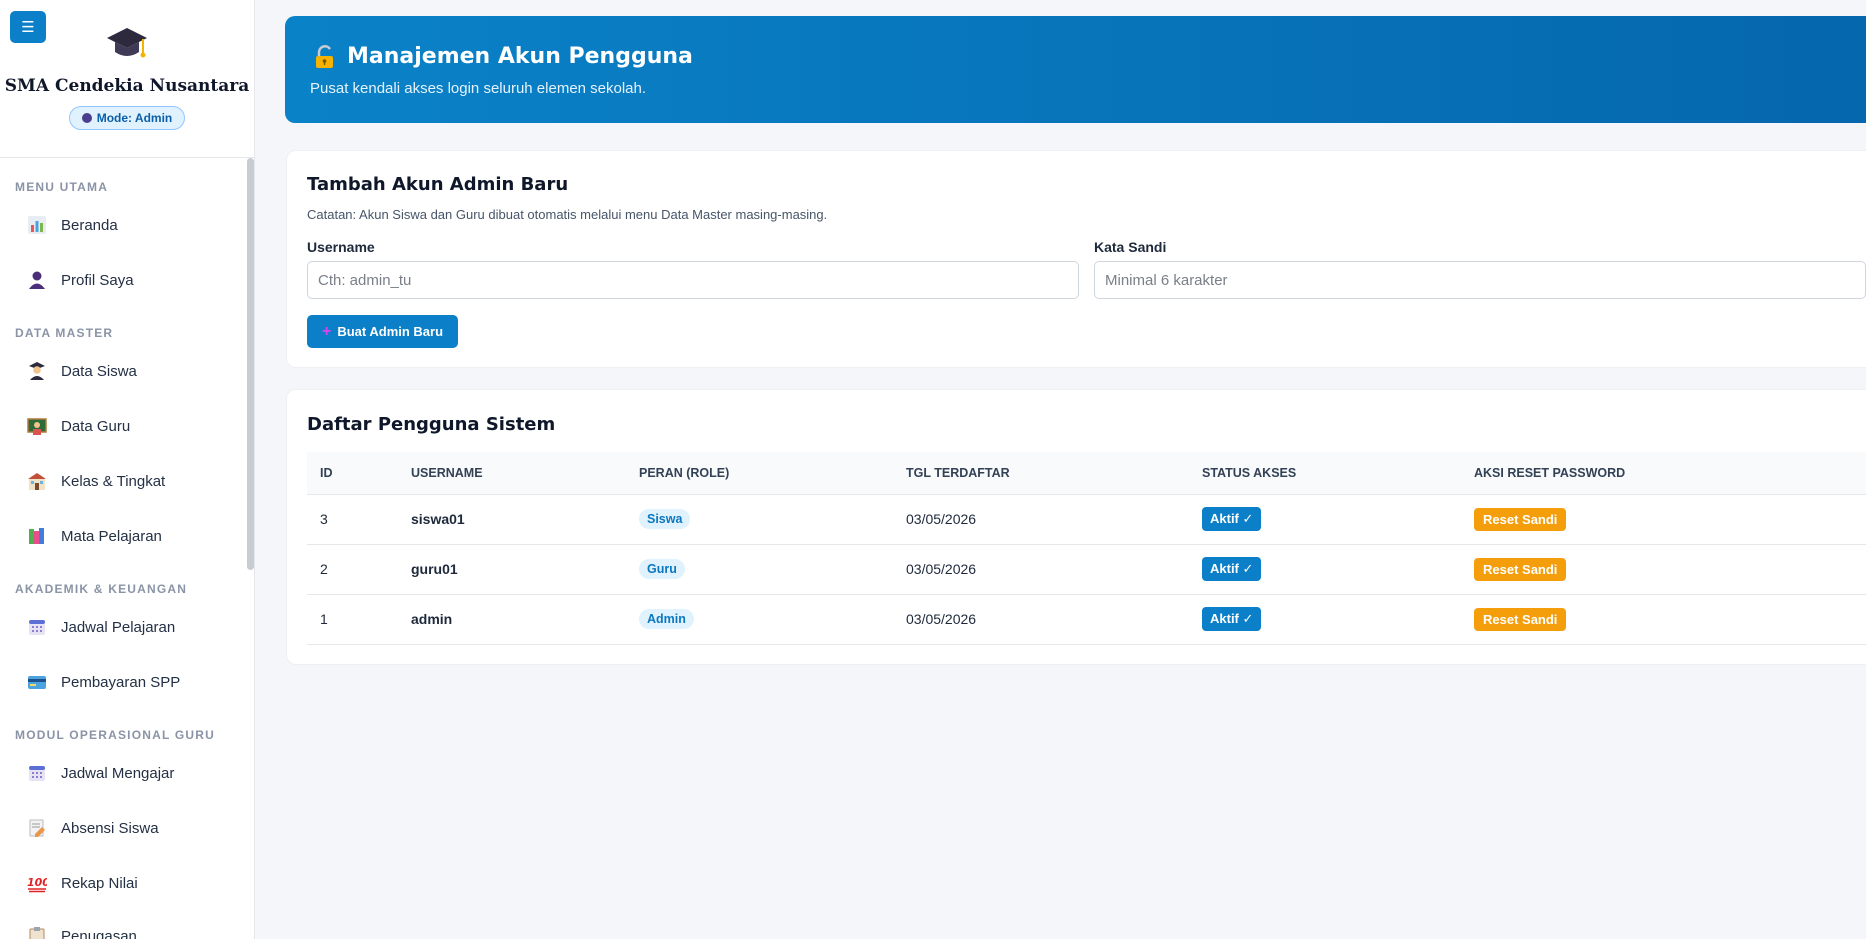 The image size is (1866, 939). Describe the element at coordinates (520, 56) in the screenshot. I see `page-title-text: Manajemen Akun Pengguna` at that location.